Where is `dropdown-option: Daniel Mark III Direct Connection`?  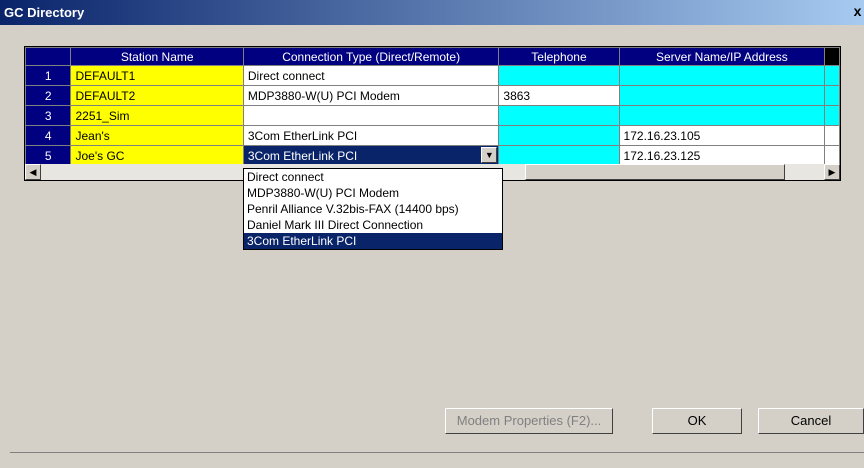
dropdown-option: Daniel Mark III Direct Connection is located at coordinates (373, 225).